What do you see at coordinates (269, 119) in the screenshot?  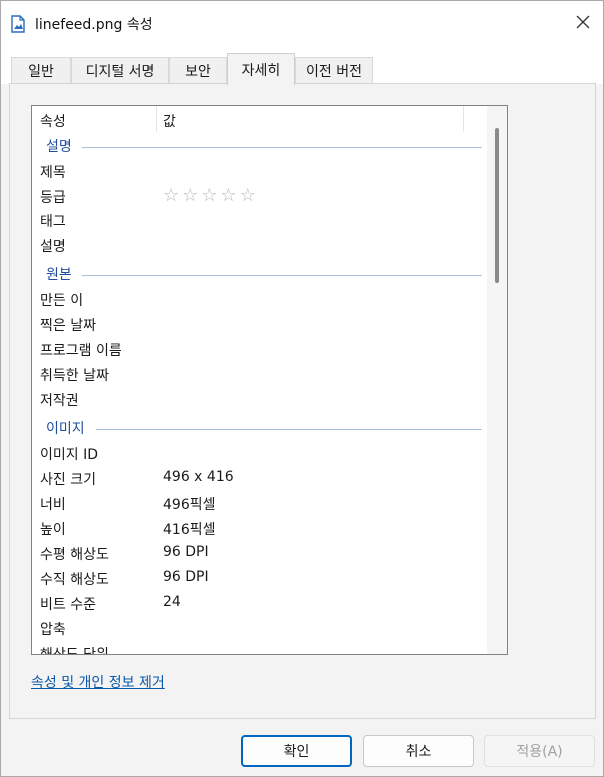 I see `column-header: 속성 값` at bounding box center [269, 119].